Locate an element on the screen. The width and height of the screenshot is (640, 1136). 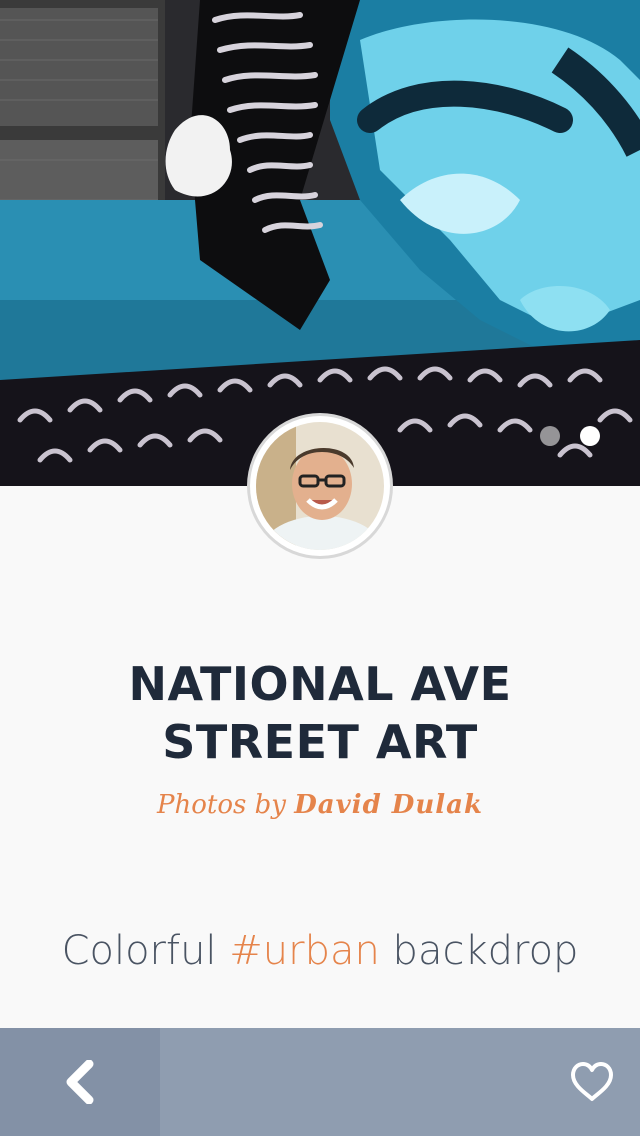
caption-text-after: backdrop is located at coordinates (479, 951).